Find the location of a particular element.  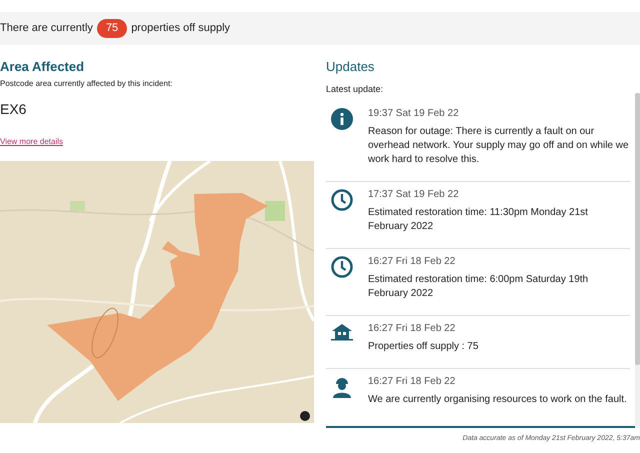

postcode-text: EX6 is located at coordinates (14, 109).